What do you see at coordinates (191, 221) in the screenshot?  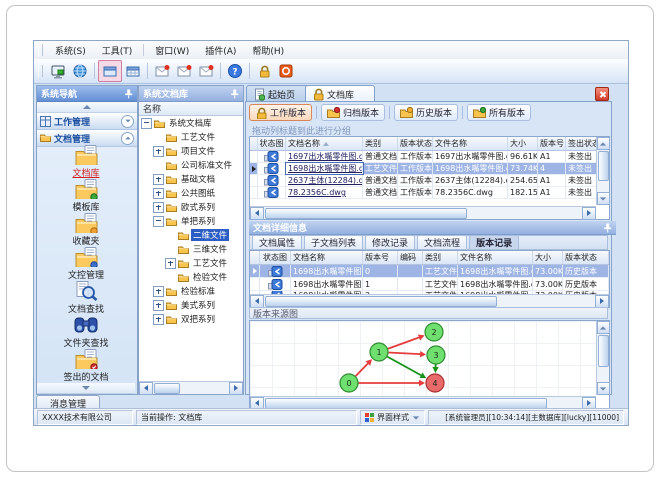 I see `tree-node: 单把系列` at bounding box center [191, 221].